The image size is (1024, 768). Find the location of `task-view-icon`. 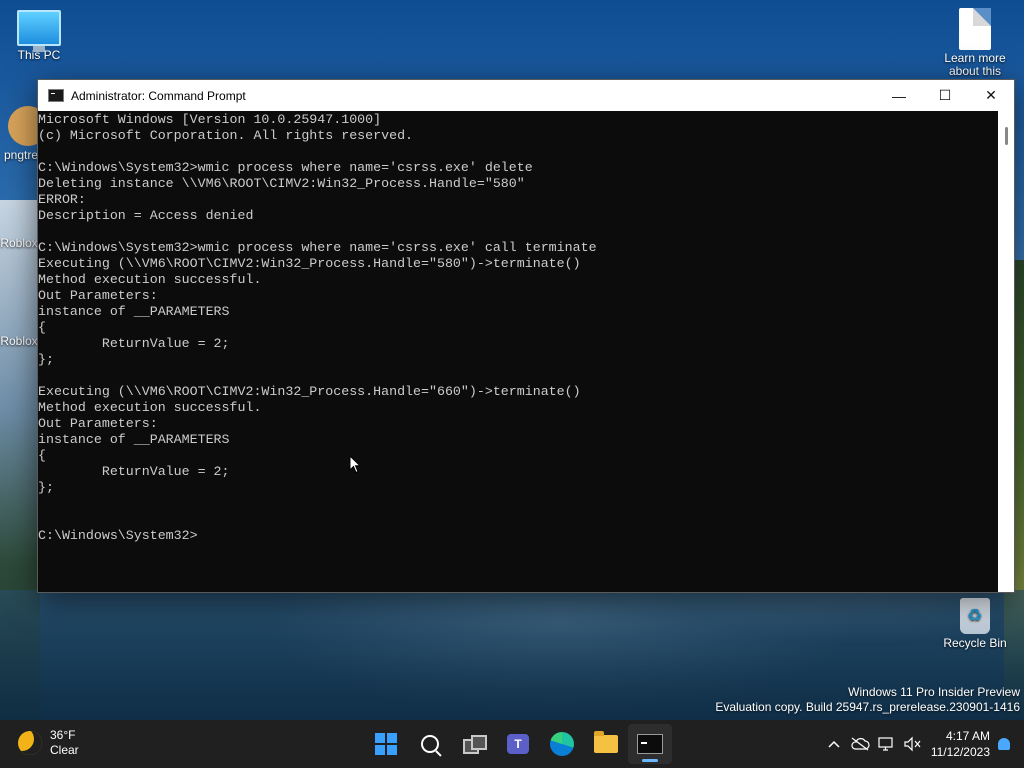

task-view-icon is located at coordinates (475, 744).